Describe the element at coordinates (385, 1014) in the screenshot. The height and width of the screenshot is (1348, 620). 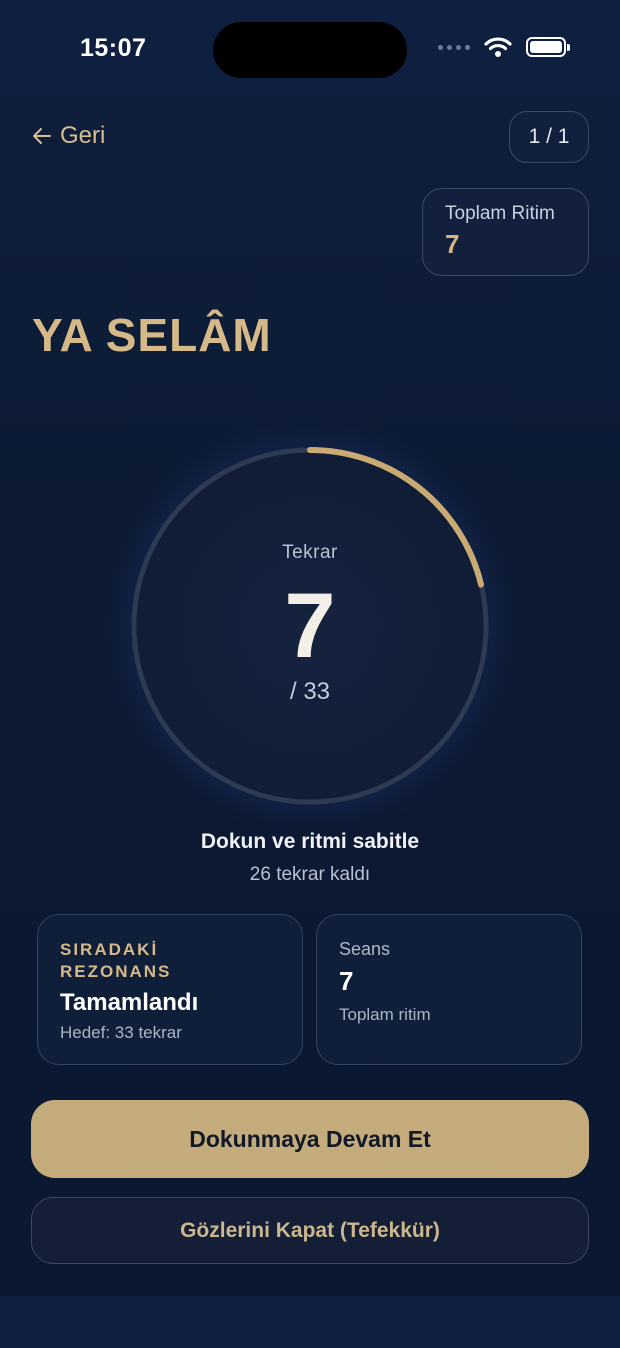
I see `session-caption: Toplam ritim` at that location.